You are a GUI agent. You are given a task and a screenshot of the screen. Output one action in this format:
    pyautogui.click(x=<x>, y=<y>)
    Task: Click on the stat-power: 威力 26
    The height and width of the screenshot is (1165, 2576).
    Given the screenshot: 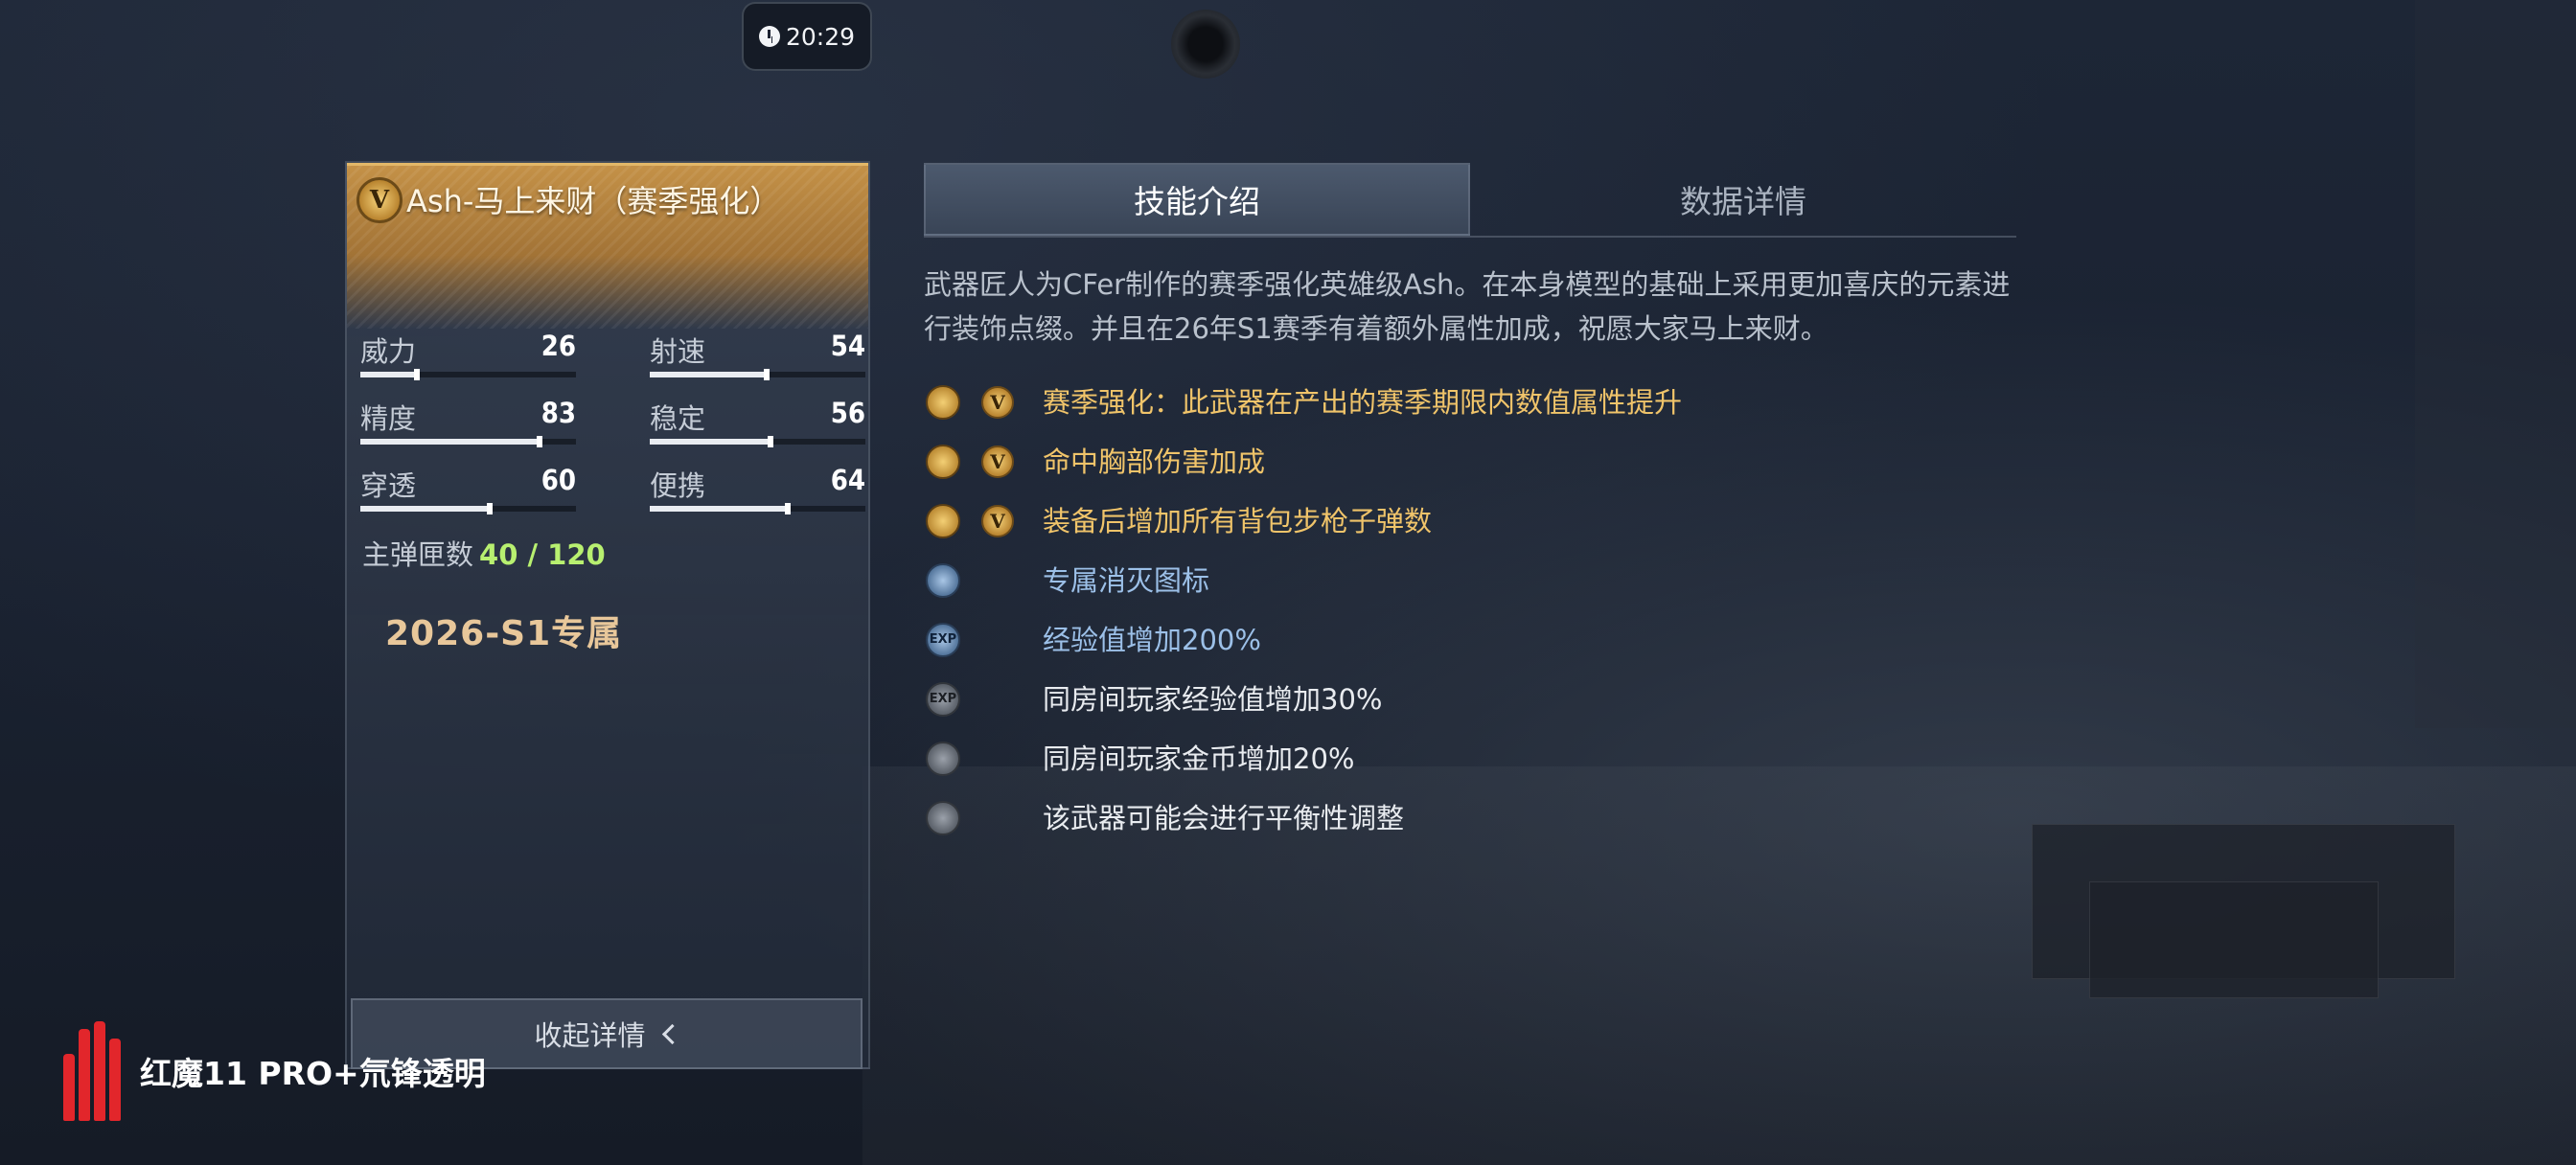 What is the action you would take?
    pyautogui.click(x=468, y=355)
    